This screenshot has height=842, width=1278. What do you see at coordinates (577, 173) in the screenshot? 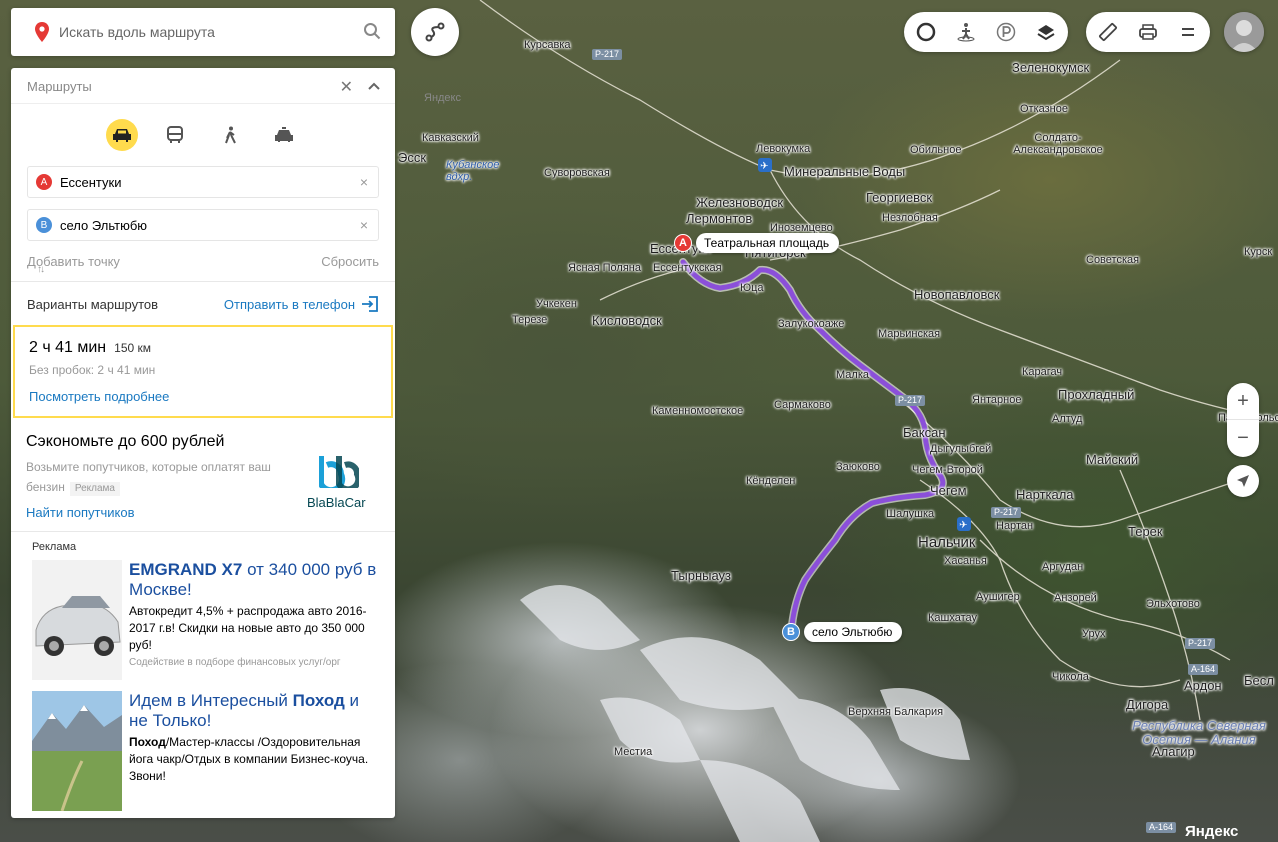
I see `place-label: Суворовская` at bounding box center [577, 173].